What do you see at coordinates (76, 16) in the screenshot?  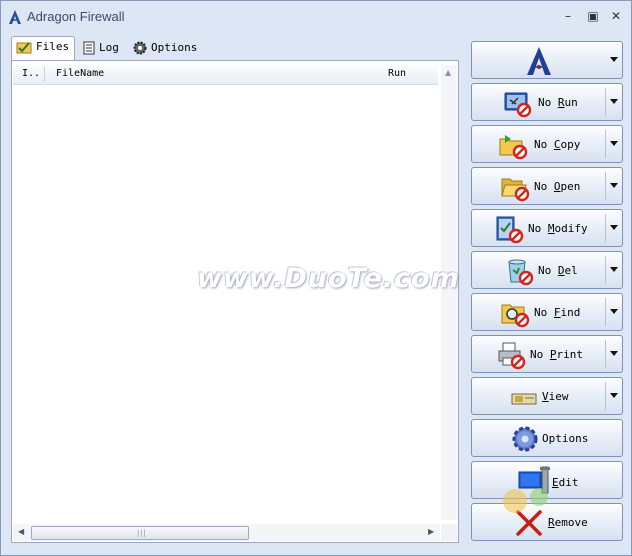 I see `window-title: Adragon Firewall` at bounding box center [76, 16].